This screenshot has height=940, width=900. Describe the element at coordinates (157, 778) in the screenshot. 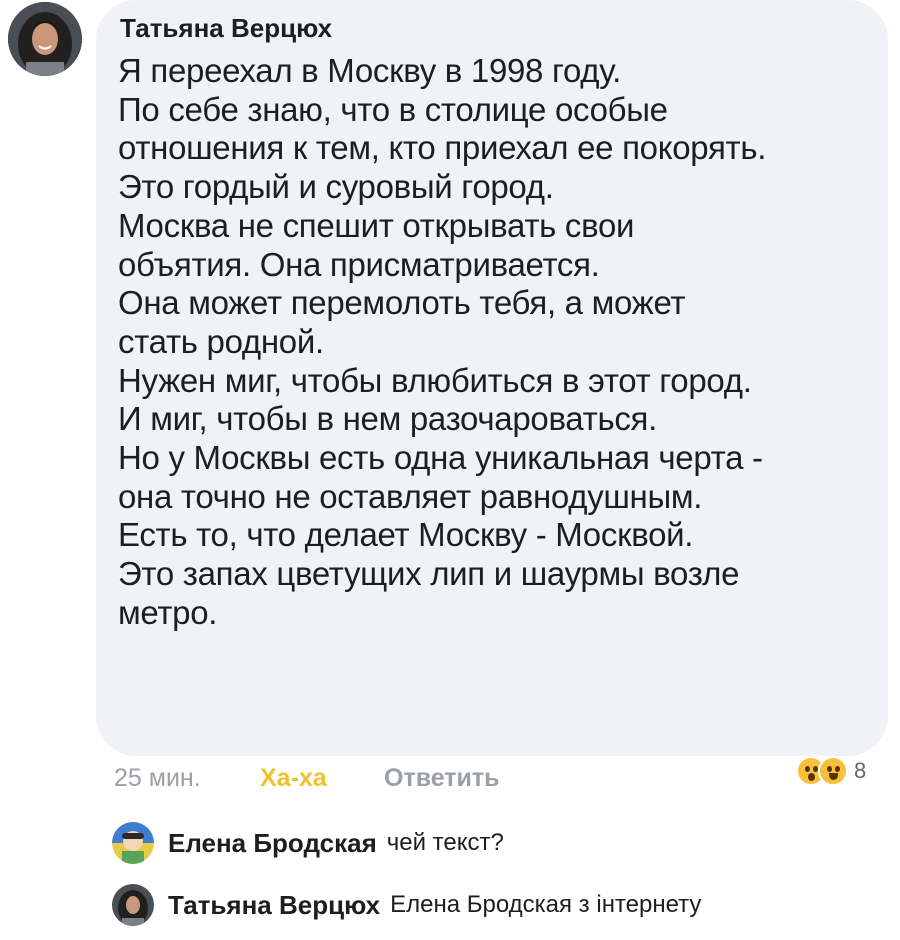

I see `comment-timestamp: 25 мин.` at that location.